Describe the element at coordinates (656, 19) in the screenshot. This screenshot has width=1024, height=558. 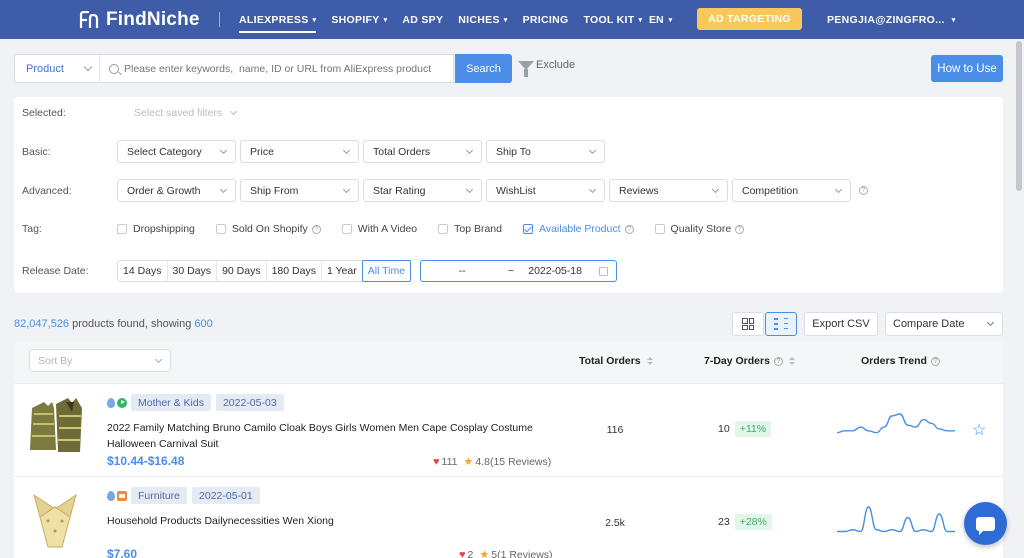
I see `language-label: EN` at that location.